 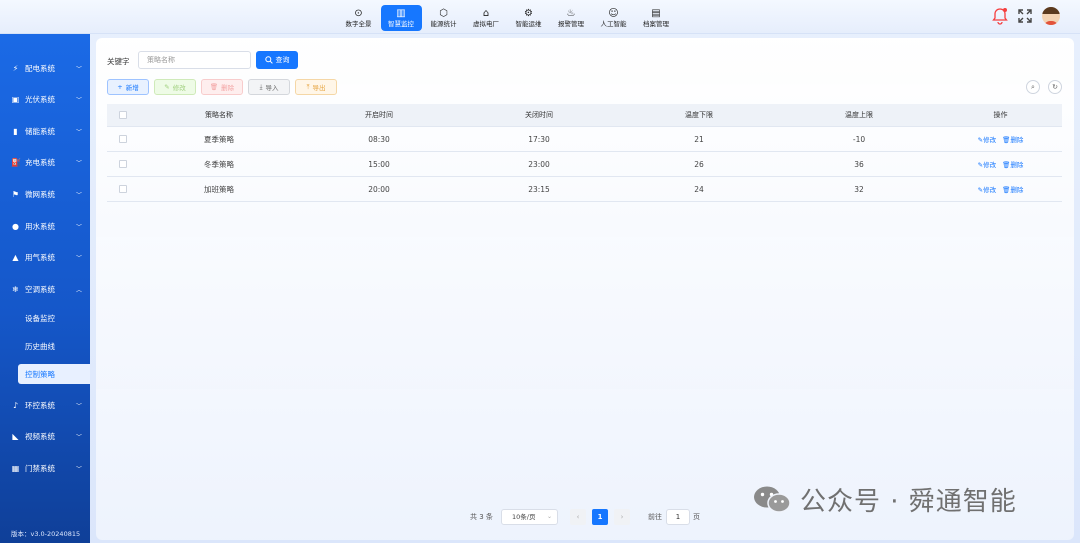 I want to click on sidebar-item-label: 储能系统, so click(x=40, y=131).